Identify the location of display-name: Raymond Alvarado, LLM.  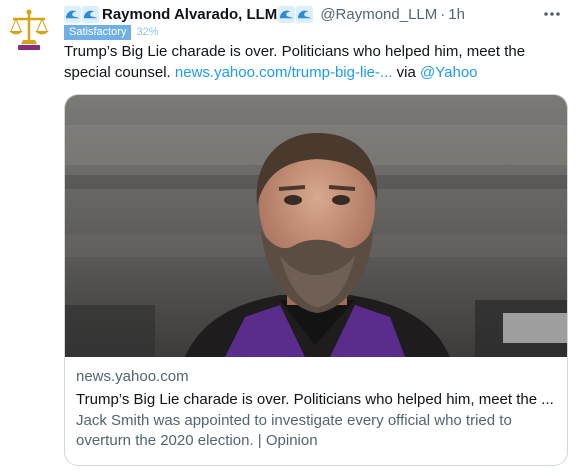
(189, 14).